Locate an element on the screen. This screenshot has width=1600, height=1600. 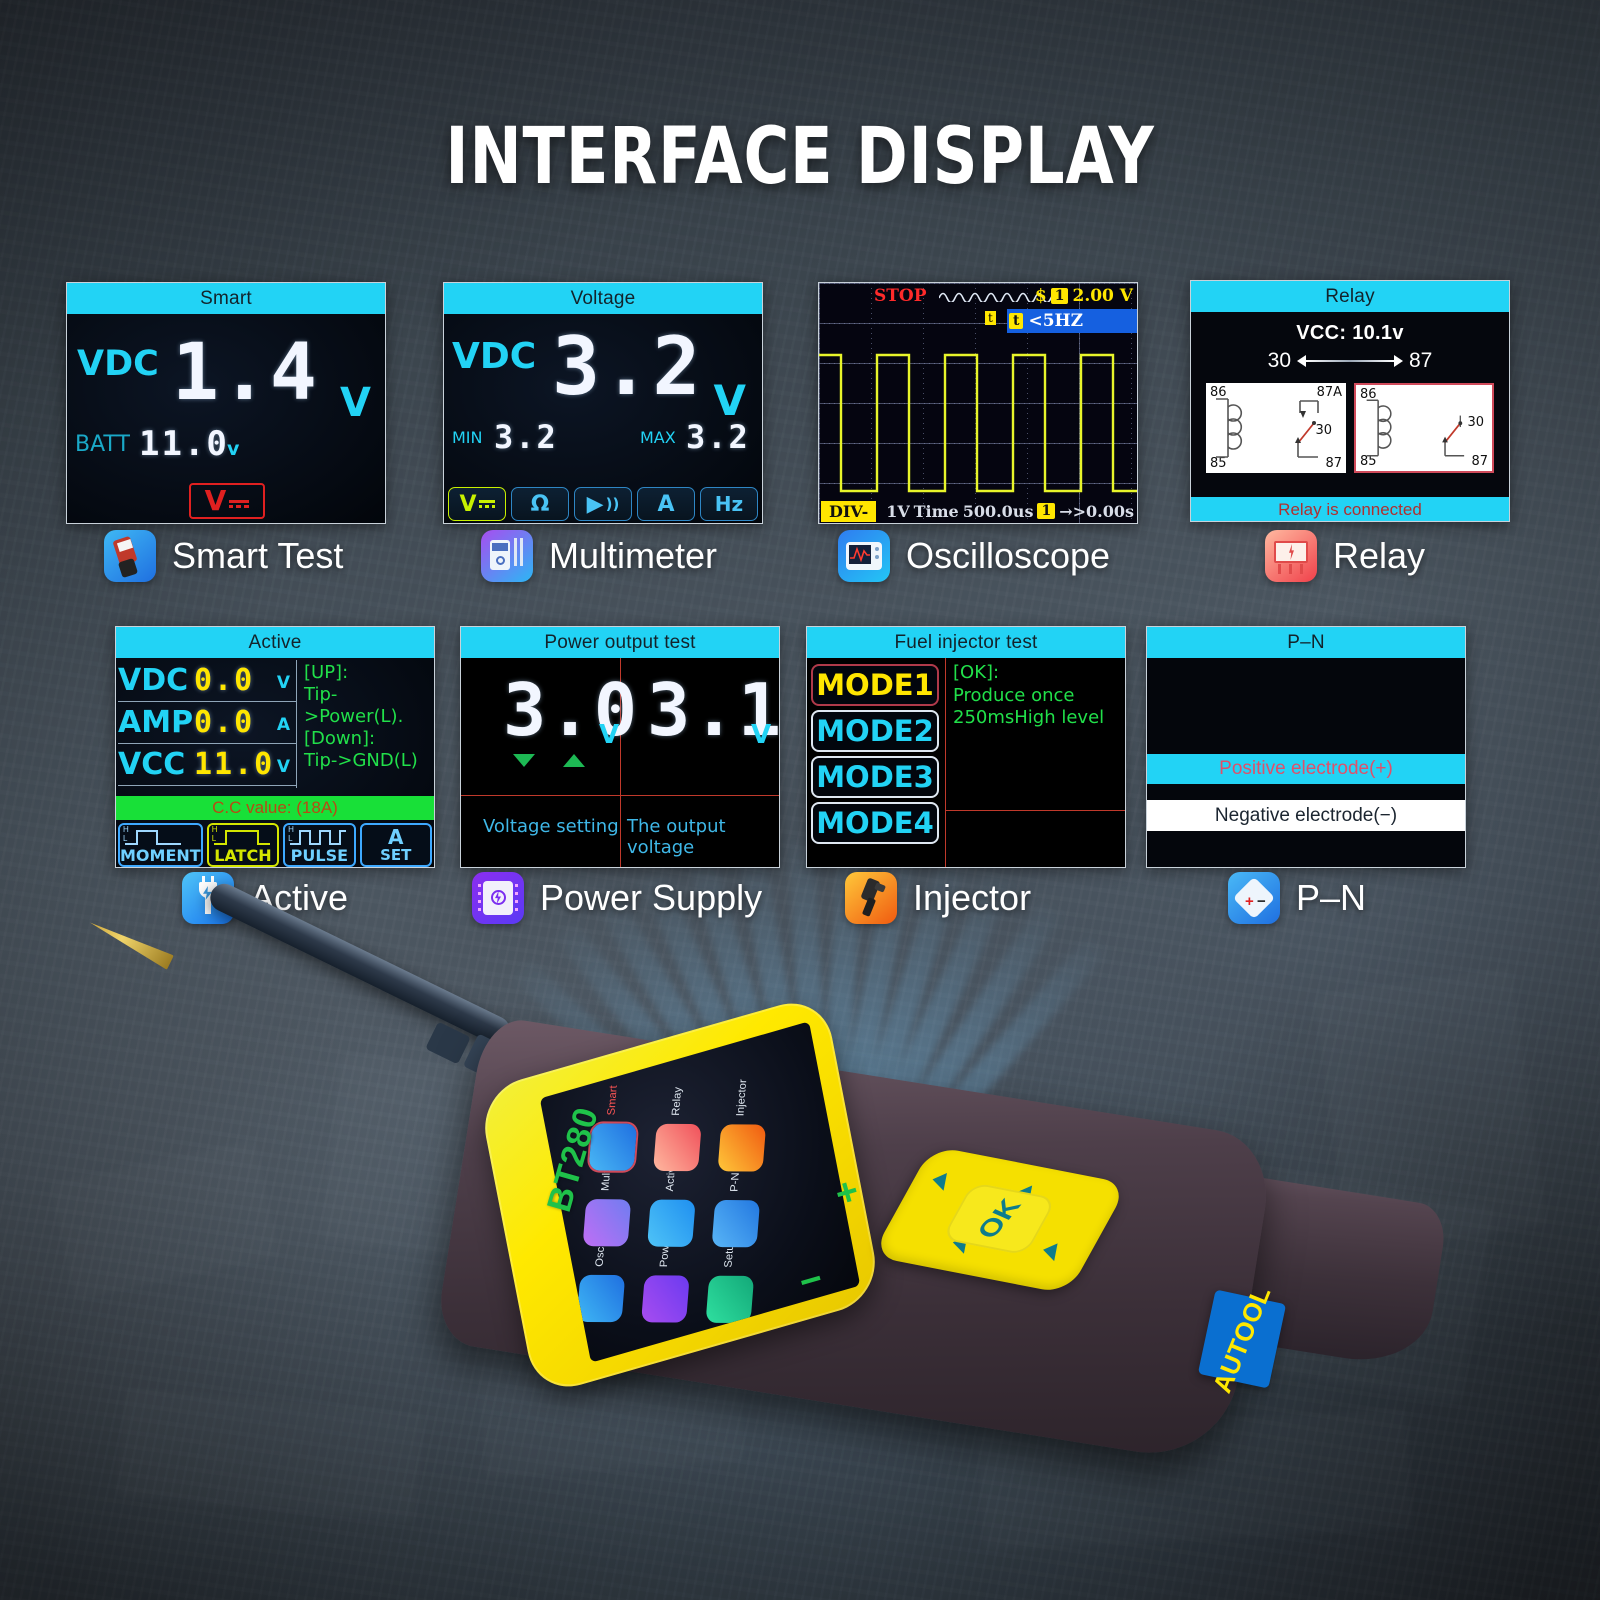
label-smart-test: Smart Test is located at coordinates (223, 556).